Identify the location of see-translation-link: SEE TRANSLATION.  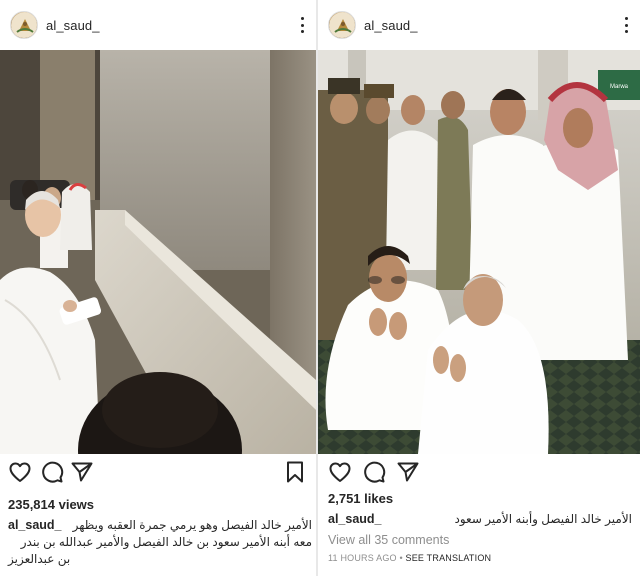
(449, 558).